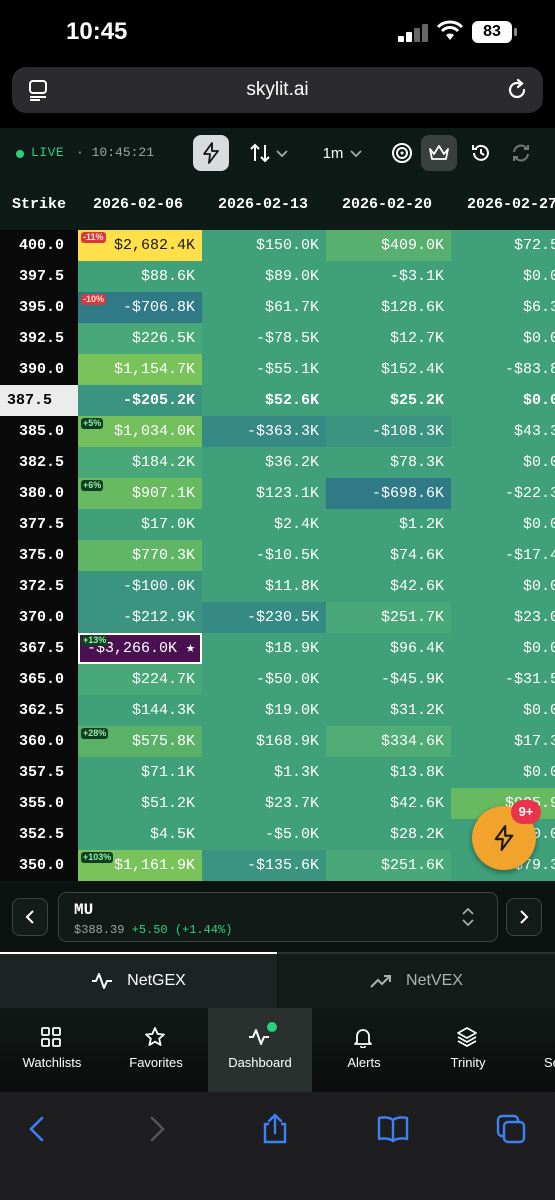 The width and height of the screenshot is (555, 1200). Describe the element at coordinates (388, 524) in the screenshot. I see `gex-cell: $1.2K` at that location.